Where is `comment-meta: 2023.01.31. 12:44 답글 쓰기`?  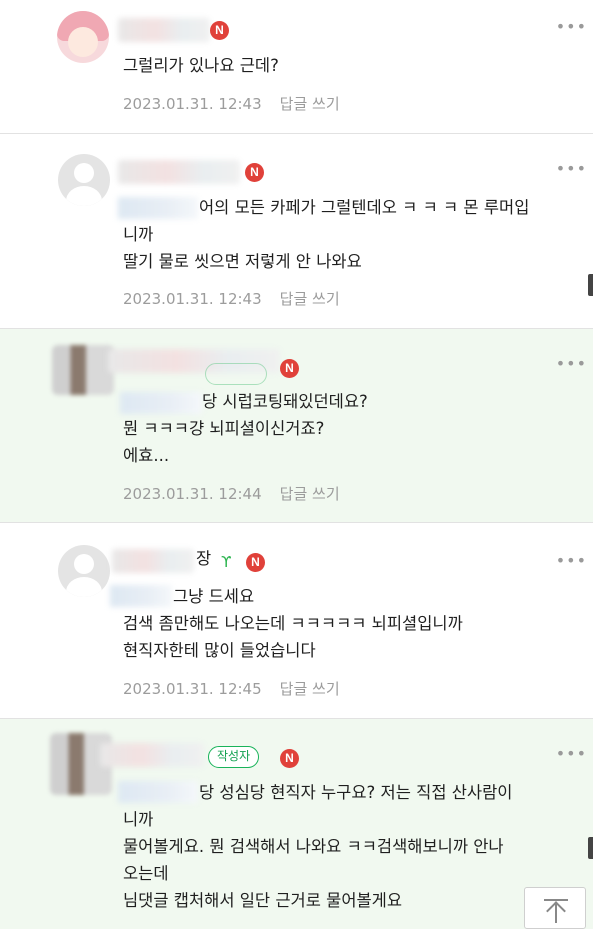
comment-meta: 2023.01.31. 12:44 답글 쓰기 is located at coordinates (231, 493).